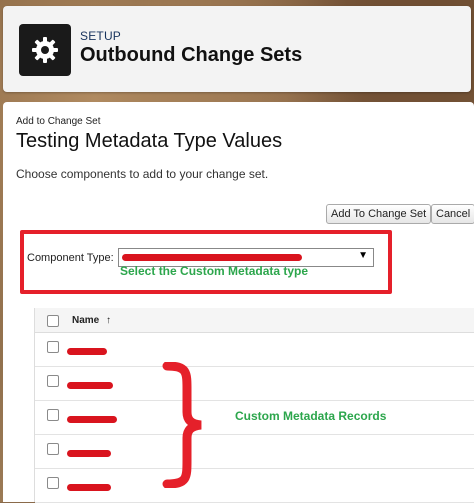 Image resolution: width=474 pixels, height=503 pixels. Describe the element at coordinates (182, 425) in the screenshot. I see `annotation-brace` at that location.